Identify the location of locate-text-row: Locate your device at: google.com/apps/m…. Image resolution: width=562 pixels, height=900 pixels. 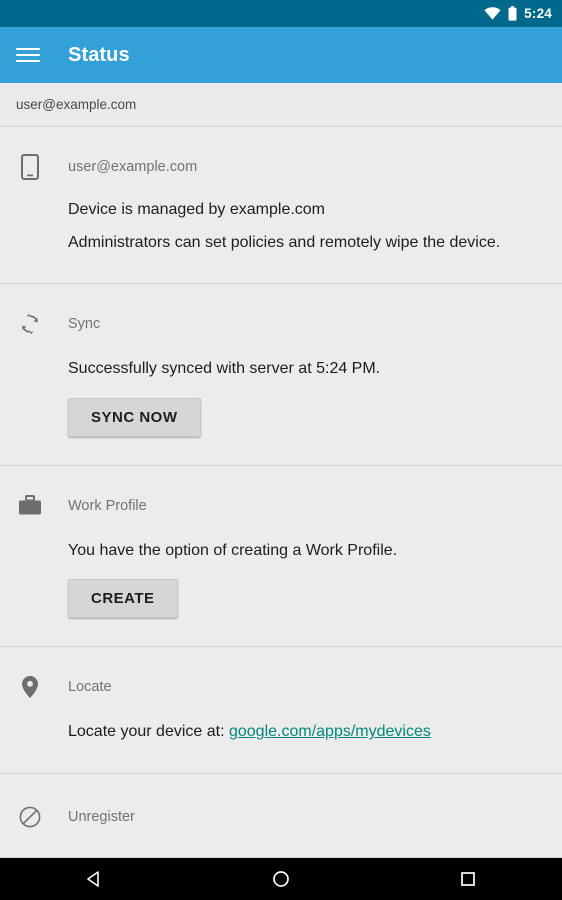
(307, 732).